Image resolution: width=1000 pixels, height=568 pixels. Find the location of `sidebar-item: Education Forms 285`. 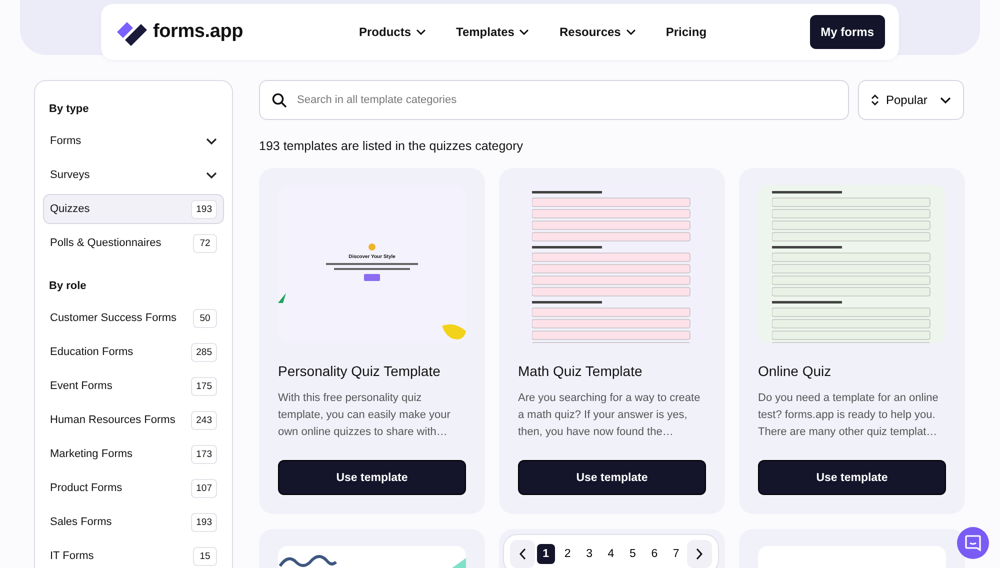

sidebar-item: Education Forms 285 is located at coordinates (133, 352).